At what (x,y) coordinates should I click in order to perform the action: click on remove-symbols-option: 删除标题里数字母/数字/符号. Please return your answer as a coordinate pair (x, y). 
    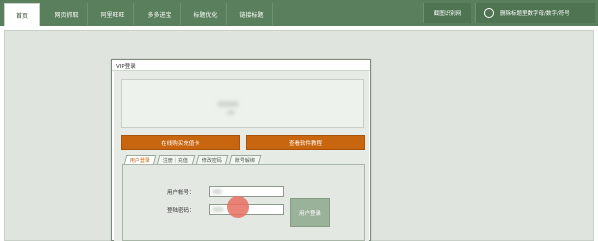
    Looking at the image, I should click on (535, 13).